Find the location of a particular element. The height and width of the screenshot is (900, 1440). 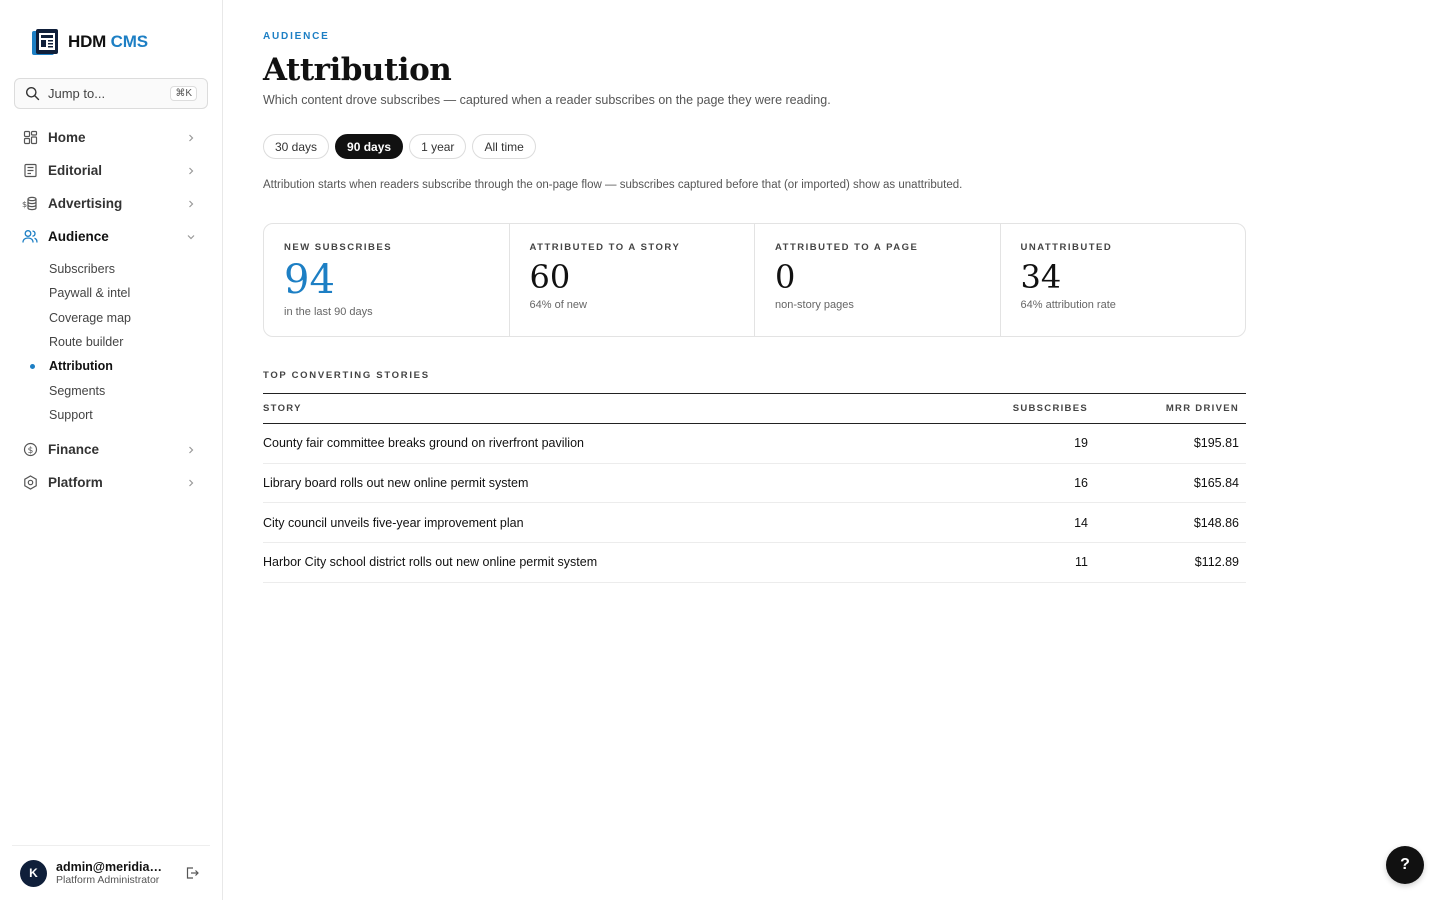

stat-label: ATTRIBUTED TO A PAGE is located at coordinates (847, 247).